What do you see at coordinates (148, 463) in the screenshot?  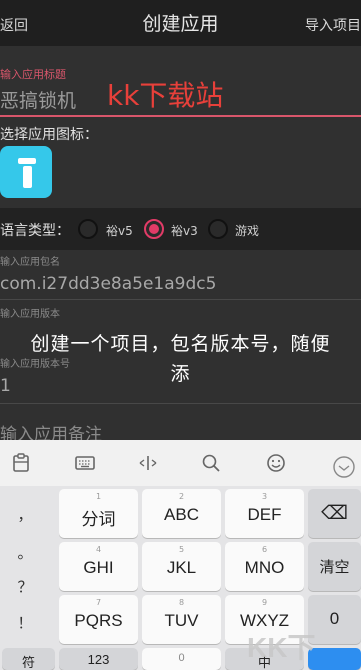 I see `cursor-icon` at bounding box center [148, 463].